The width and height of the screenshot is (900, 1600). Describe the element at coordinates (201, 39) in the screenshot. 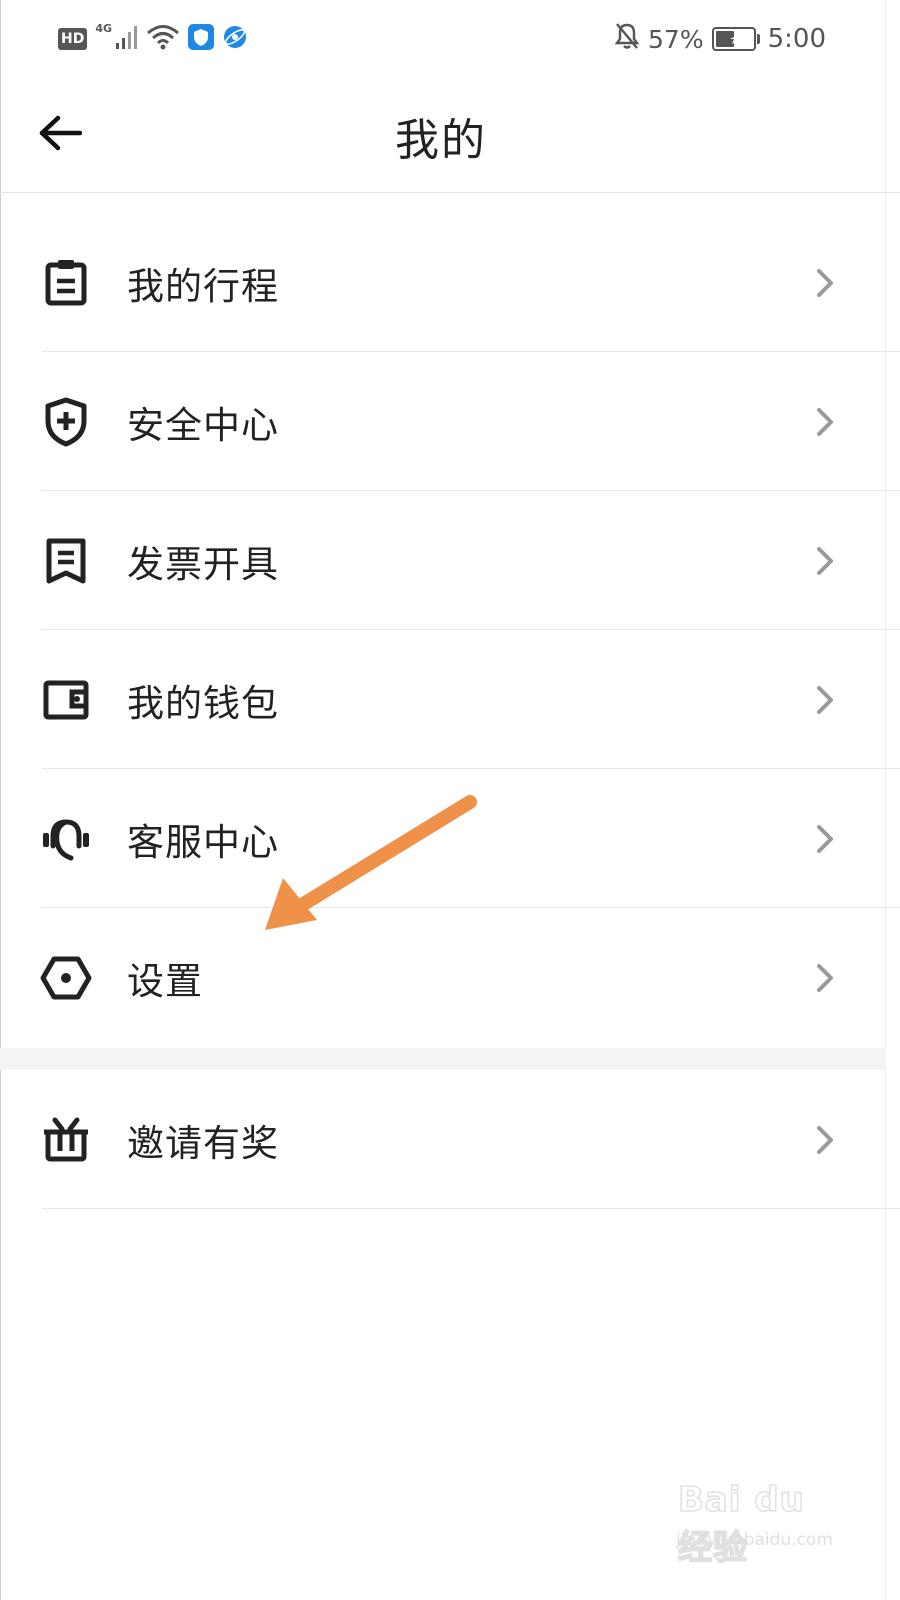

I see `shield-app-icon` at that location.